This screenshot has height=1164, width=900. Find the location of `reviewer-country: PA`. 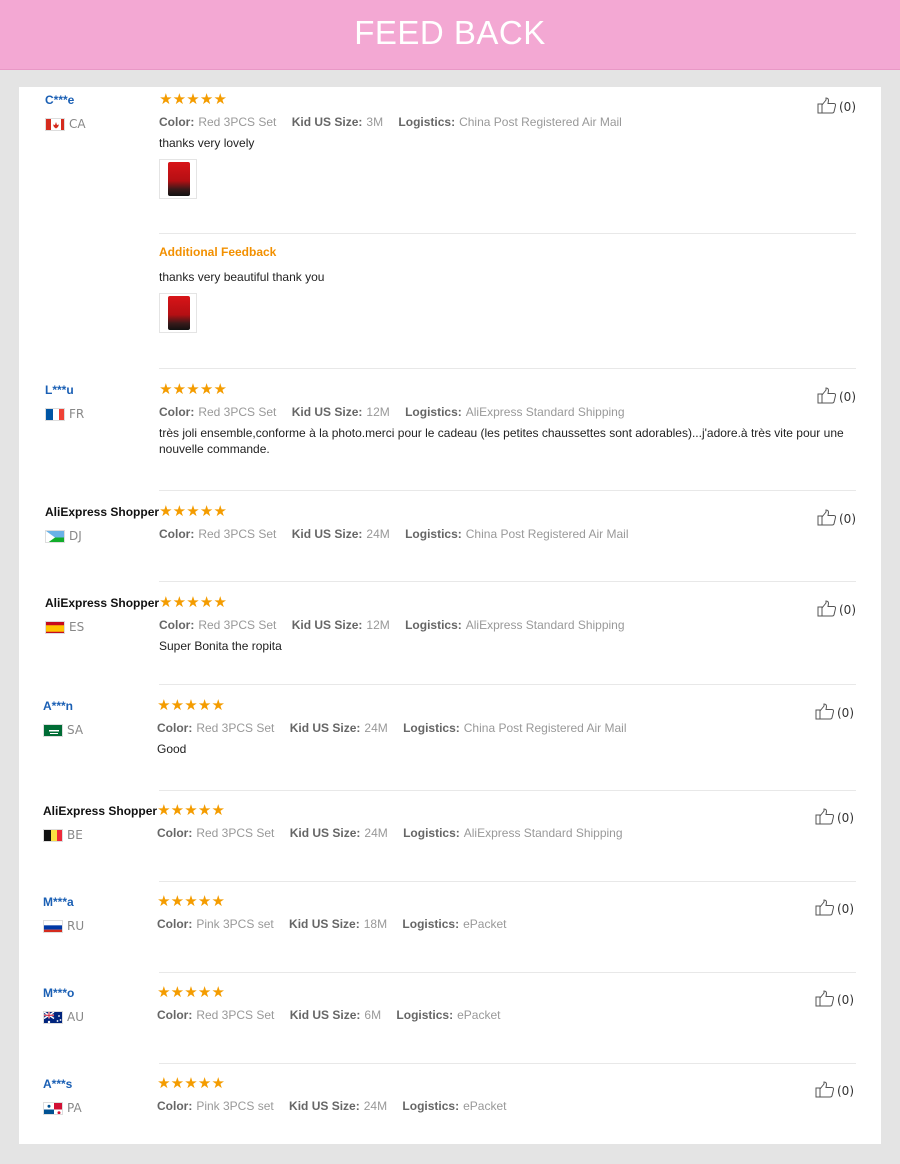

reviewer-country: PA is located at coordinates (62, 1108).